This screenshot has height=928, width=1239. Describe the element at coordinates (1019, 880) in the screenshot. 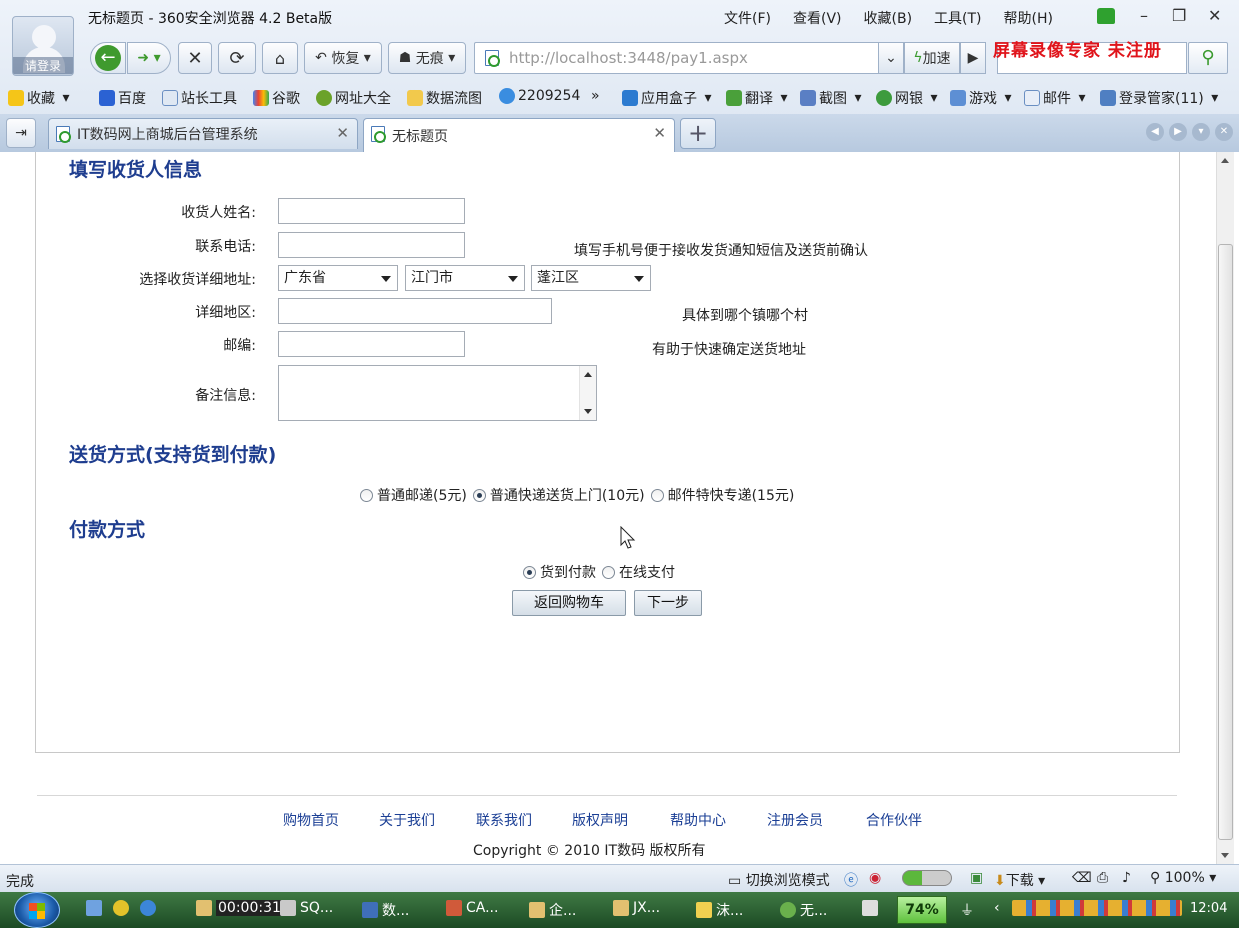

I see `download-button: ⬇下载 ▾` at that location.